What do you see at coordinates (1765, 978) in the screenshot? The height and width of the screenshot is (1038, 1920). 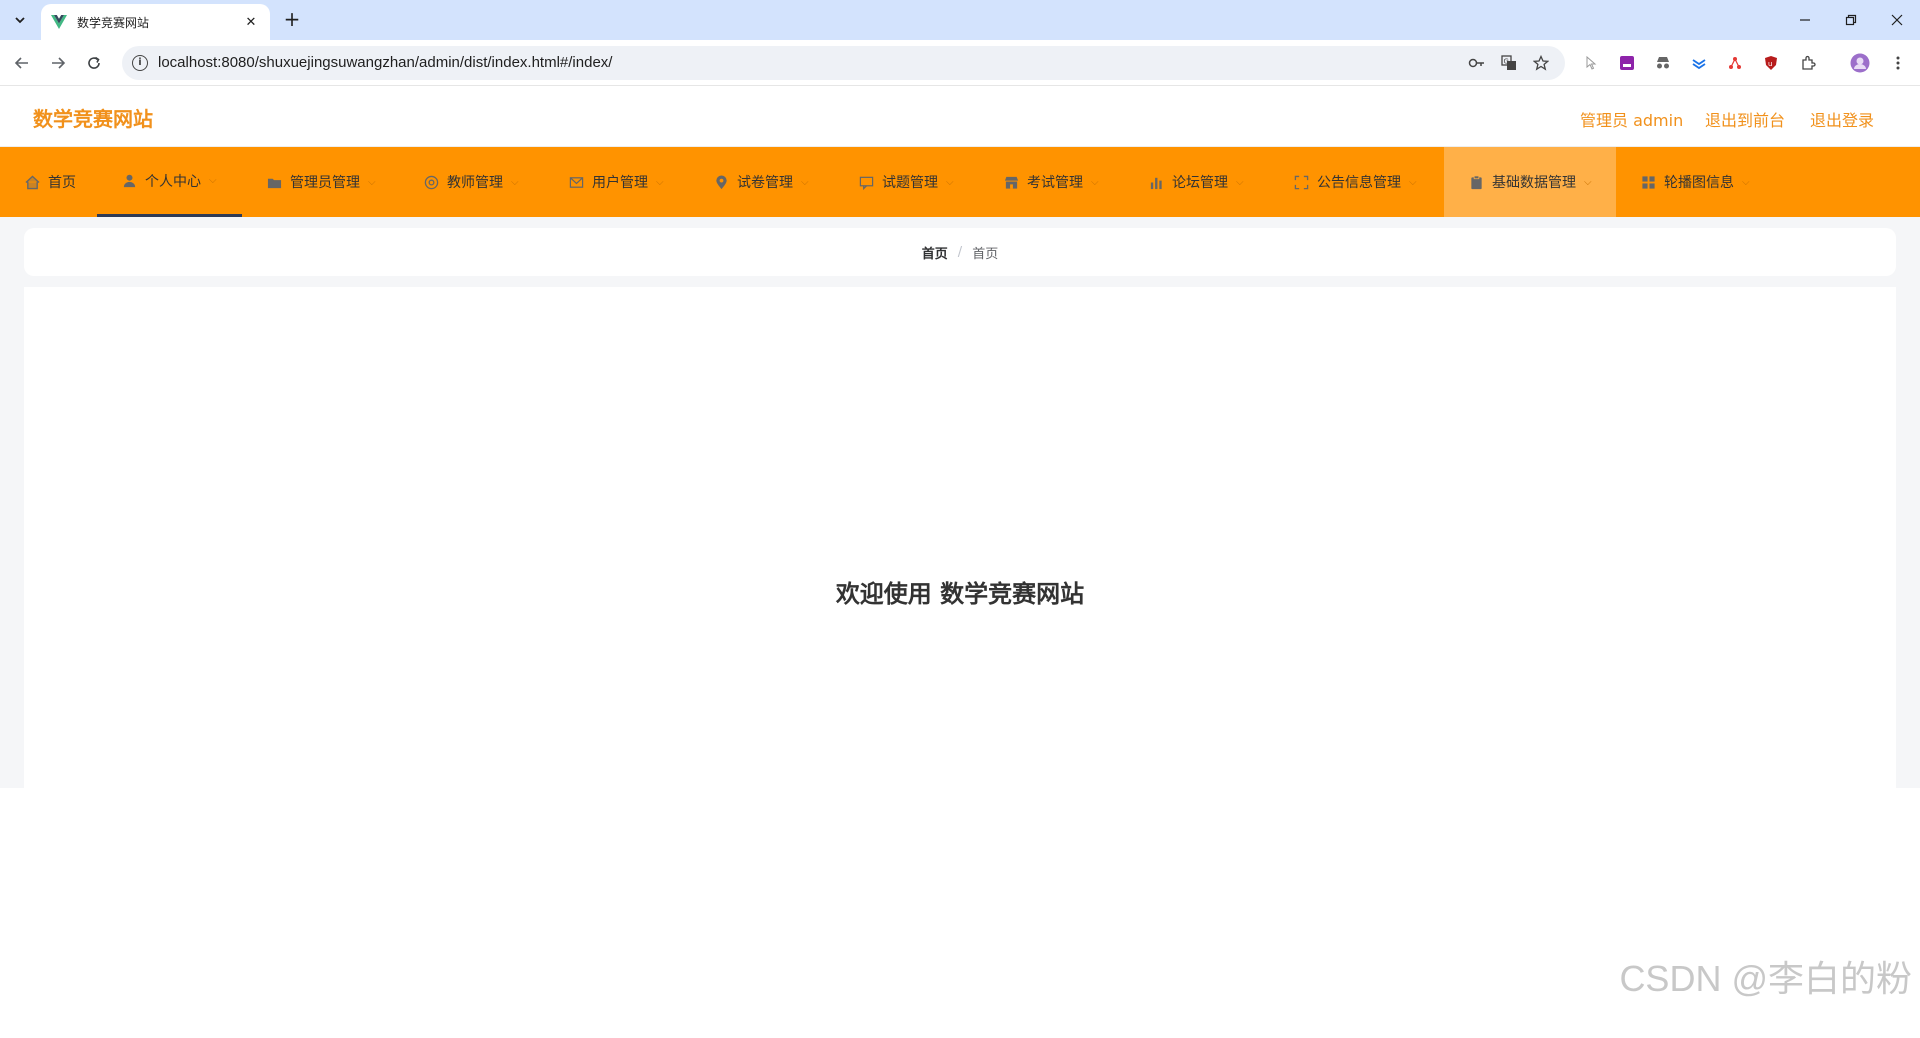 I see `csdn-watermark: CSDN @李白的粉` at bounding box center [1765, 978].